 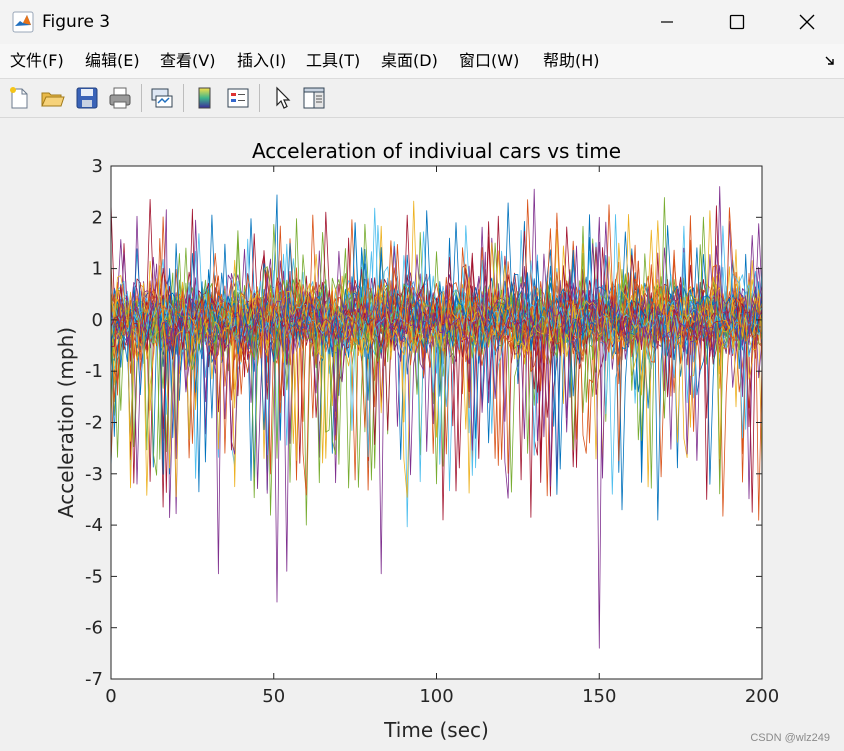 What do you see at coordinates (52, 98) in the screenshot?
I see `open-file-icon` at bounding box center [52, 98].